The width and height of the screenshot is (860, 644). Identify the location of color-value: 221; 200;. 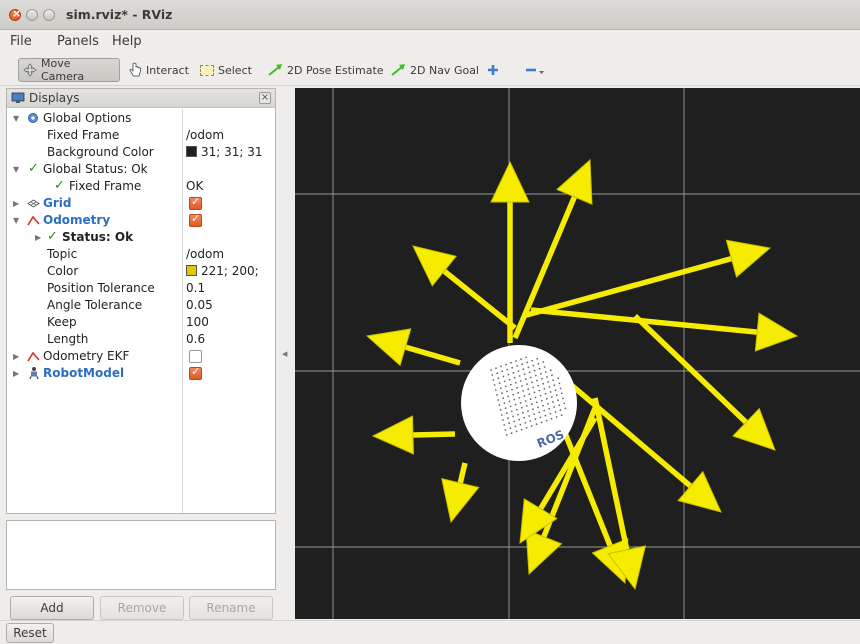
(222, 271).